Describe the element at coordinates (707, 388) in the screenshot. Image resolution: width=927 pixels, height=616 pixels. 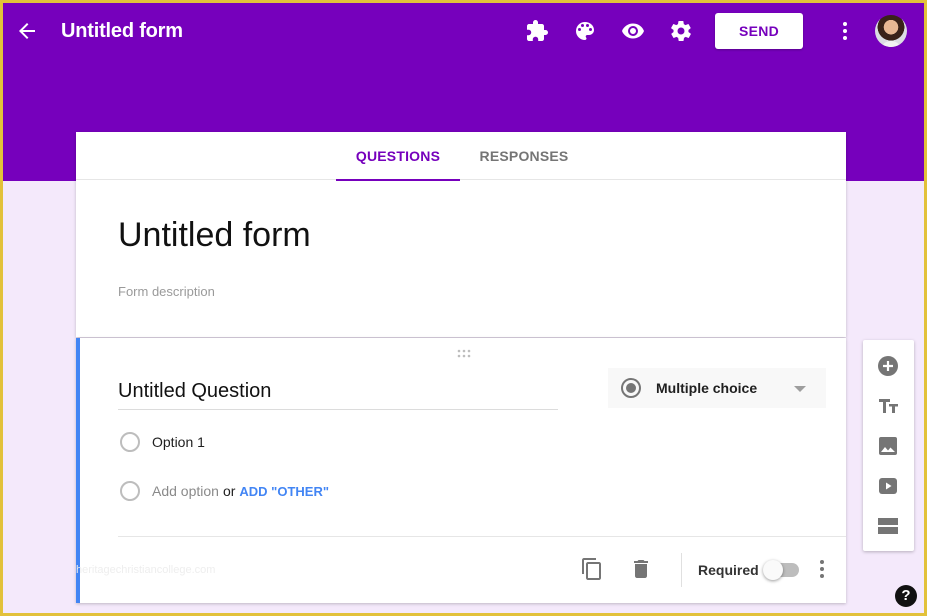
I see `question-type-label: Multiple choice` at that location.